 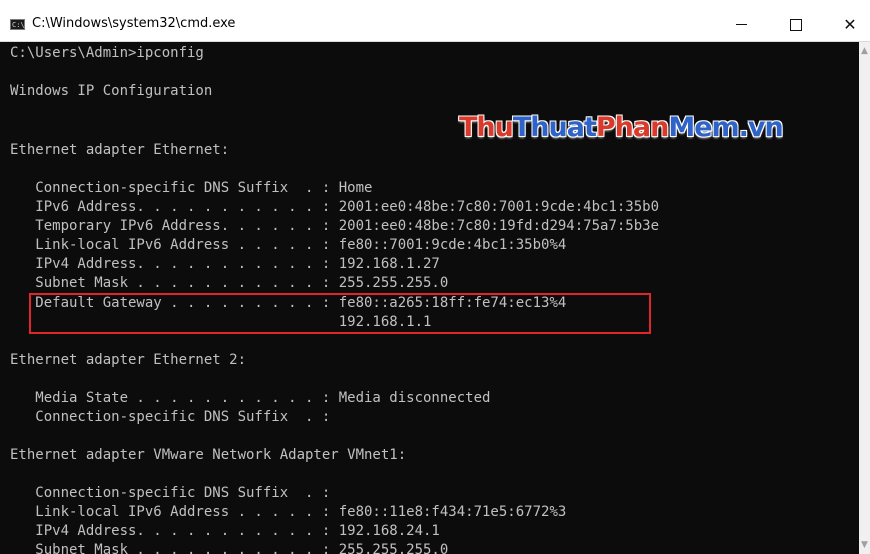 What do you see at coordinates (864, 545) in the screenshot?
I see `scroll-down-icon: ▼` at bounding box center [864, 545].